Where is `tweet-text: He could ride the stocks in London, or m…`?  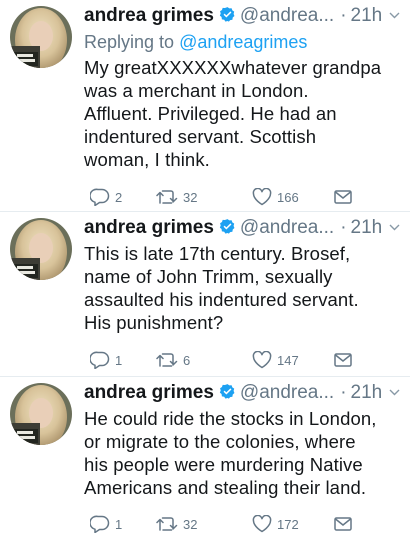
tweet-text: He could ride the stocks in London, or m… is located at coordinates (230, 453).